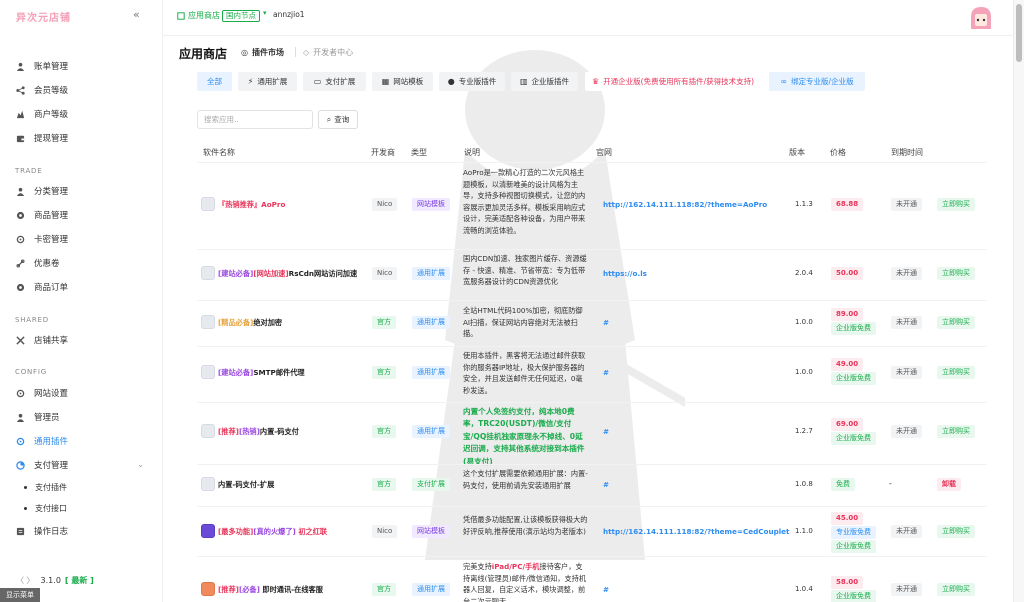 This screenshot has width=1024, height=602. I want to click on sidebar-item-site-settings: 网站设置, so click(42, 393).